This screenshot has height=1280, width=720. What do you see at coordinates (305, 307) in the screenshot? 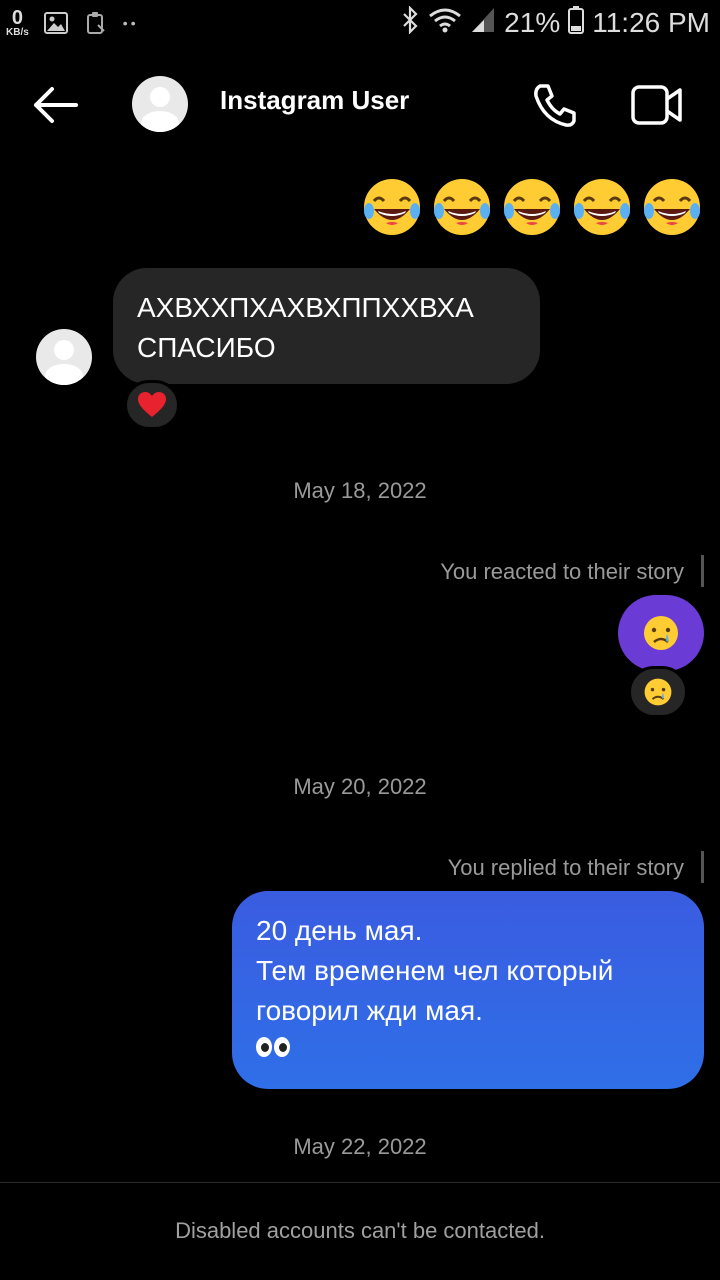
I see `message-text-line: АХВХХПХАХВХППХХВХА` at bounding box center [305, 307].